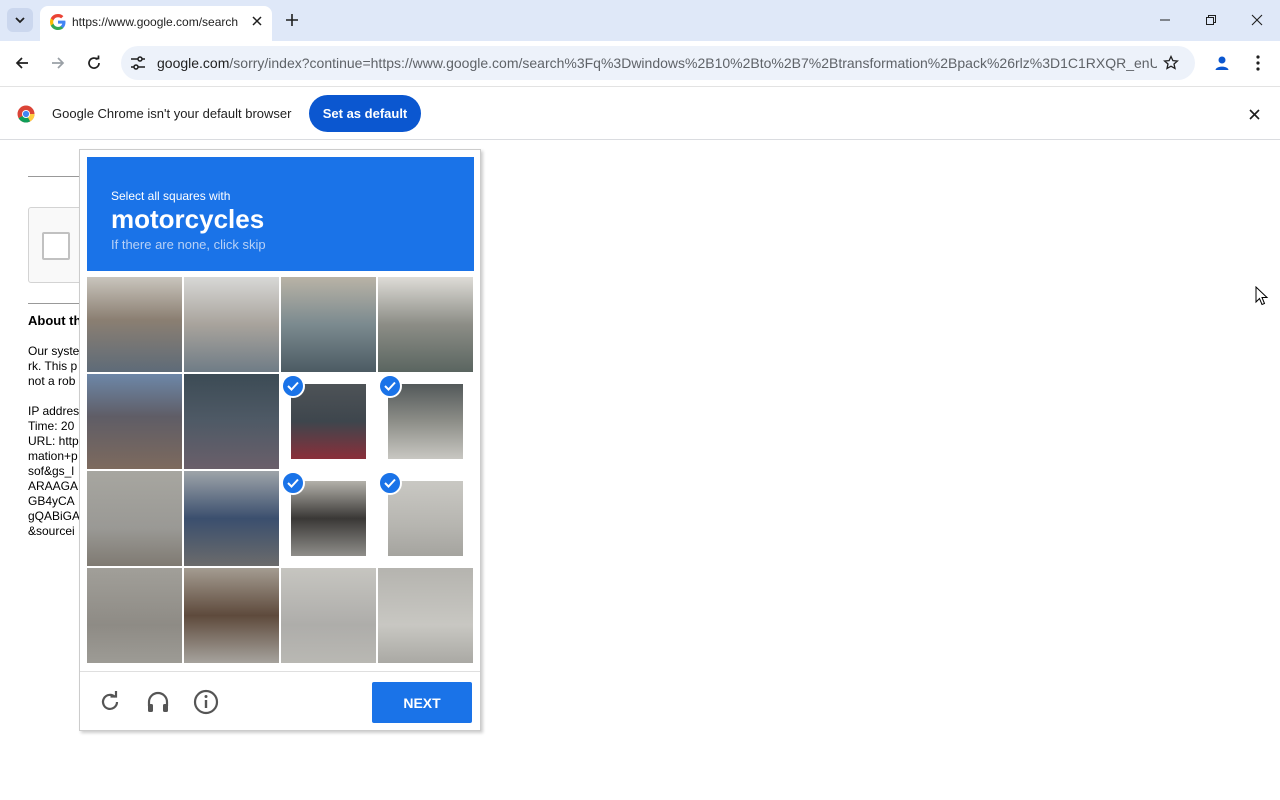  What do you see at coordinates (188, 244) in the screenshot?
I see `challenge-skip-hint: If there are none, click skip` at bounding box center [188, 244].